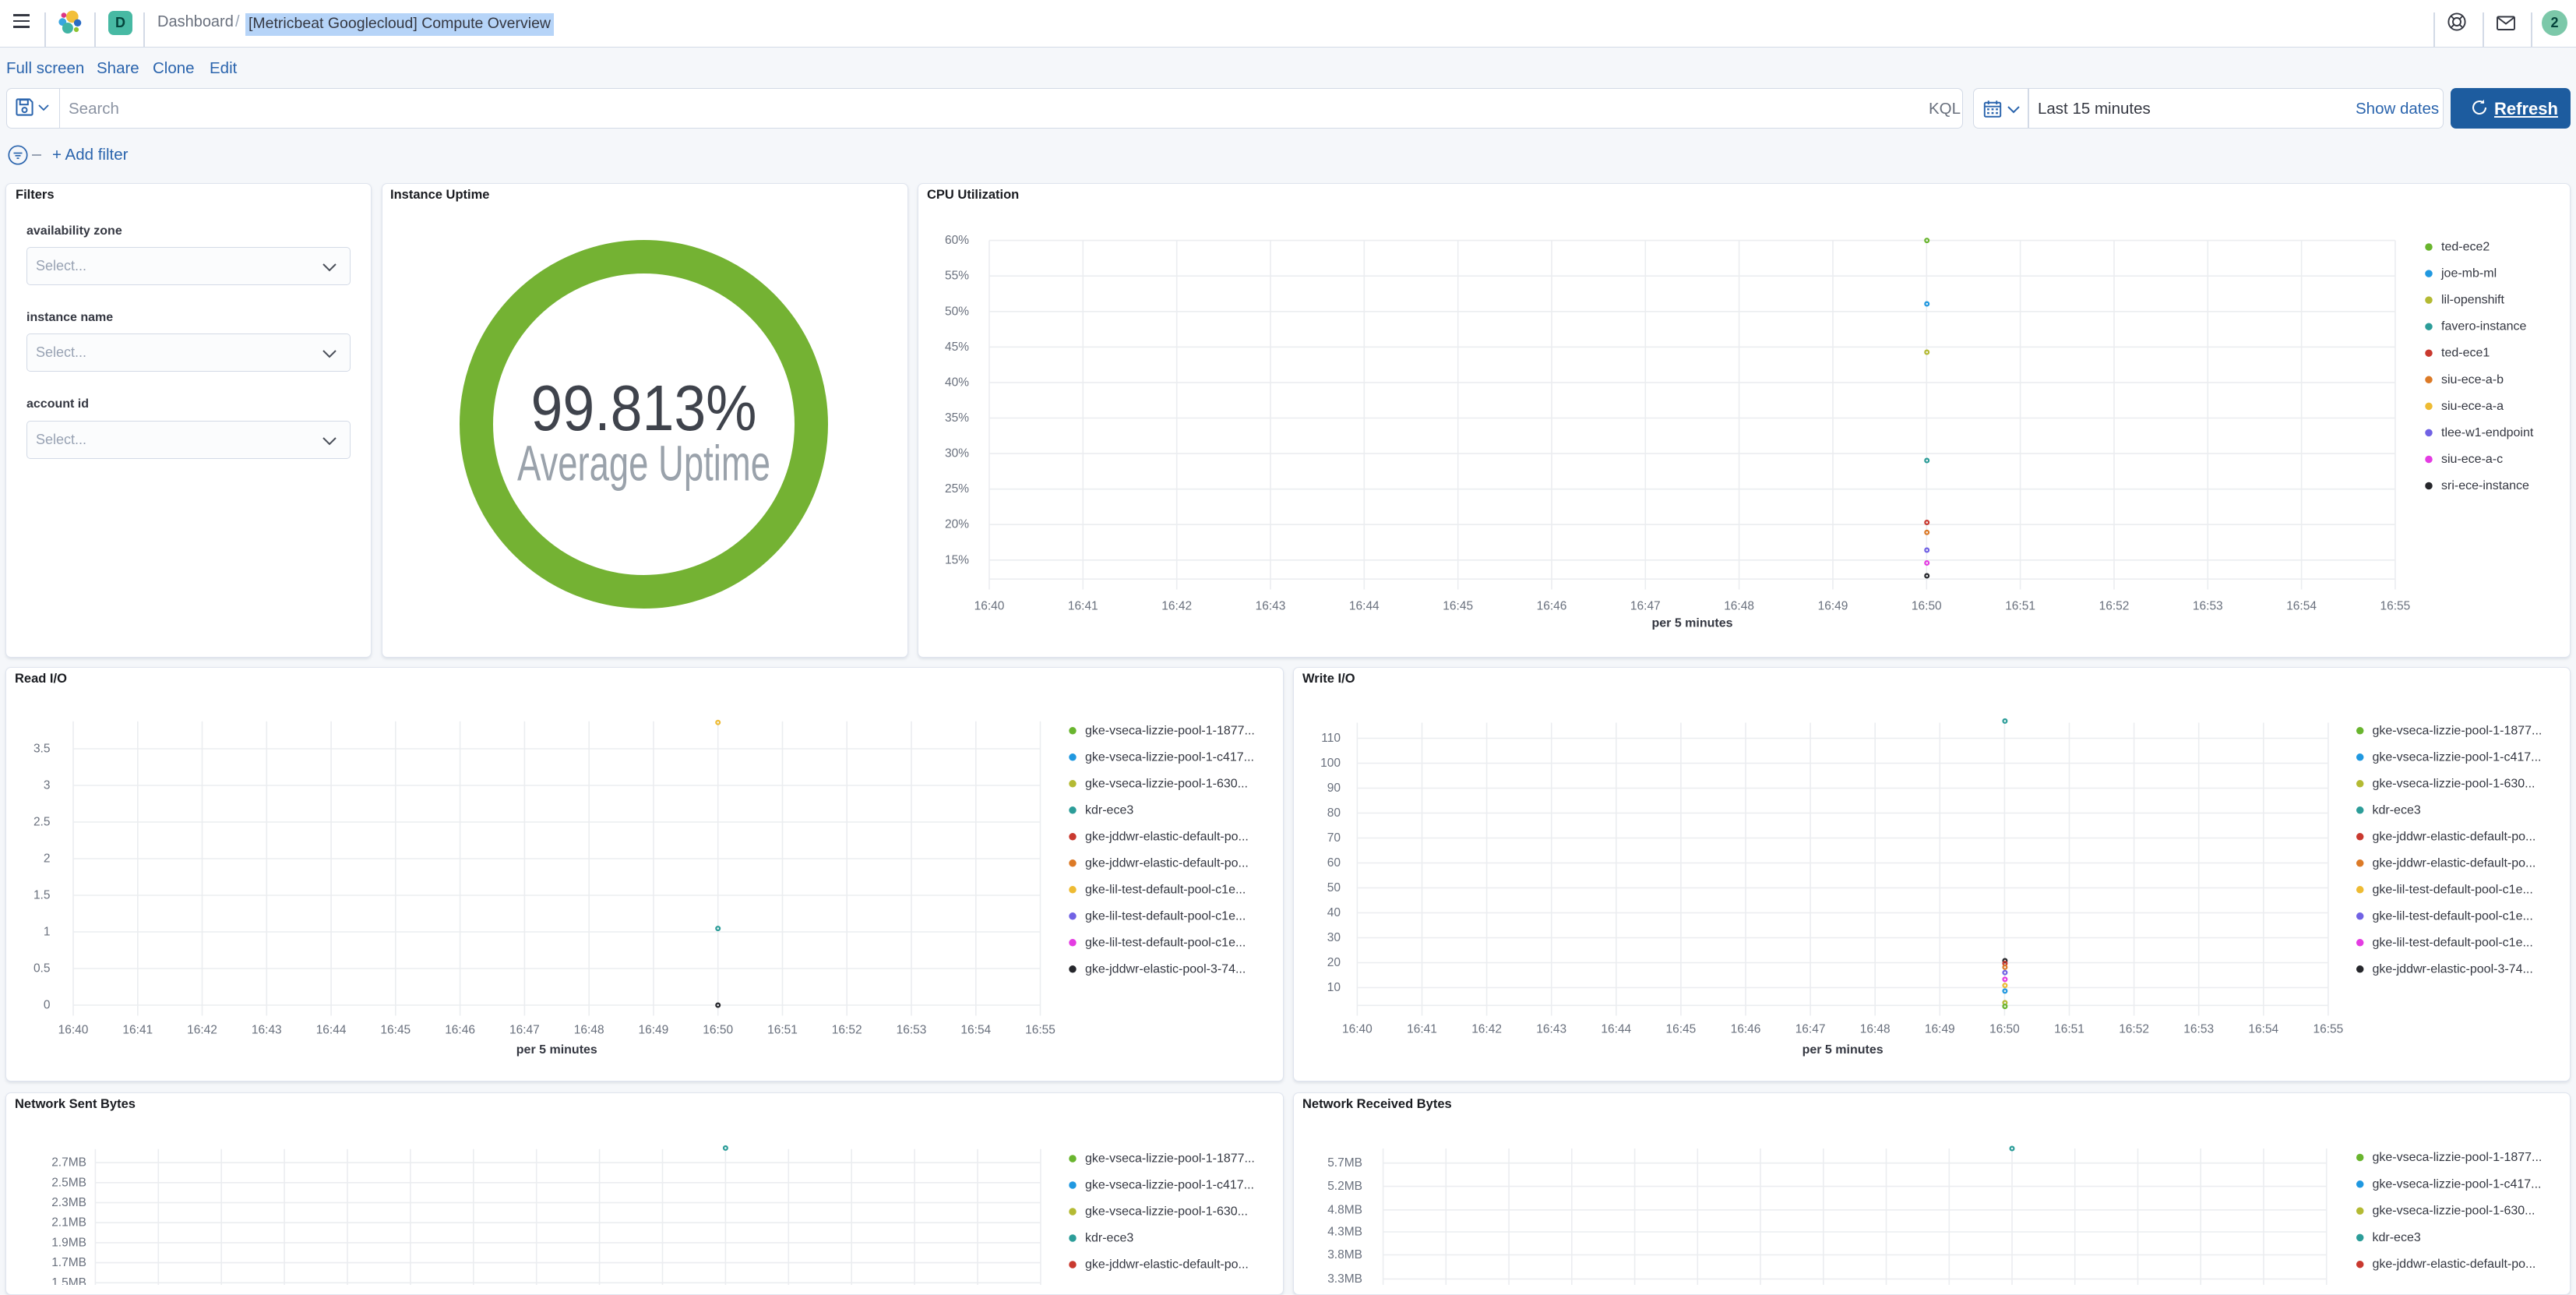  I want to click on svg-text: 3.5, so click(42, 749).